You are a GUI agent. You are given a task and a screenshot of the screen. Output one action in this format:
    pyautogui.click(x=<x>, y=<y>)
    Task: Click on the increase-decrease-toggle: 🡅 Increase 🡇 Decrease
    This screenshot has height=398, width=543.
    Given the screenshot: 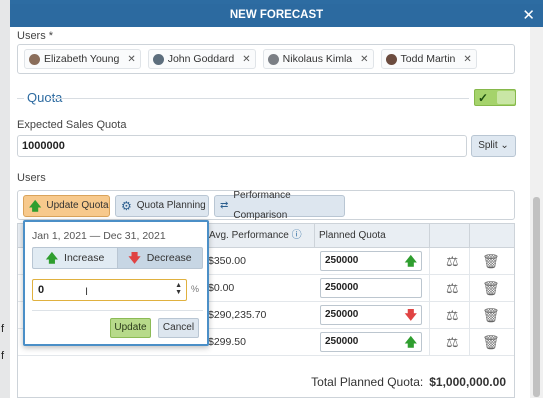 What is the action you would take?
    pyautogui.click(x=117, y=258)
    